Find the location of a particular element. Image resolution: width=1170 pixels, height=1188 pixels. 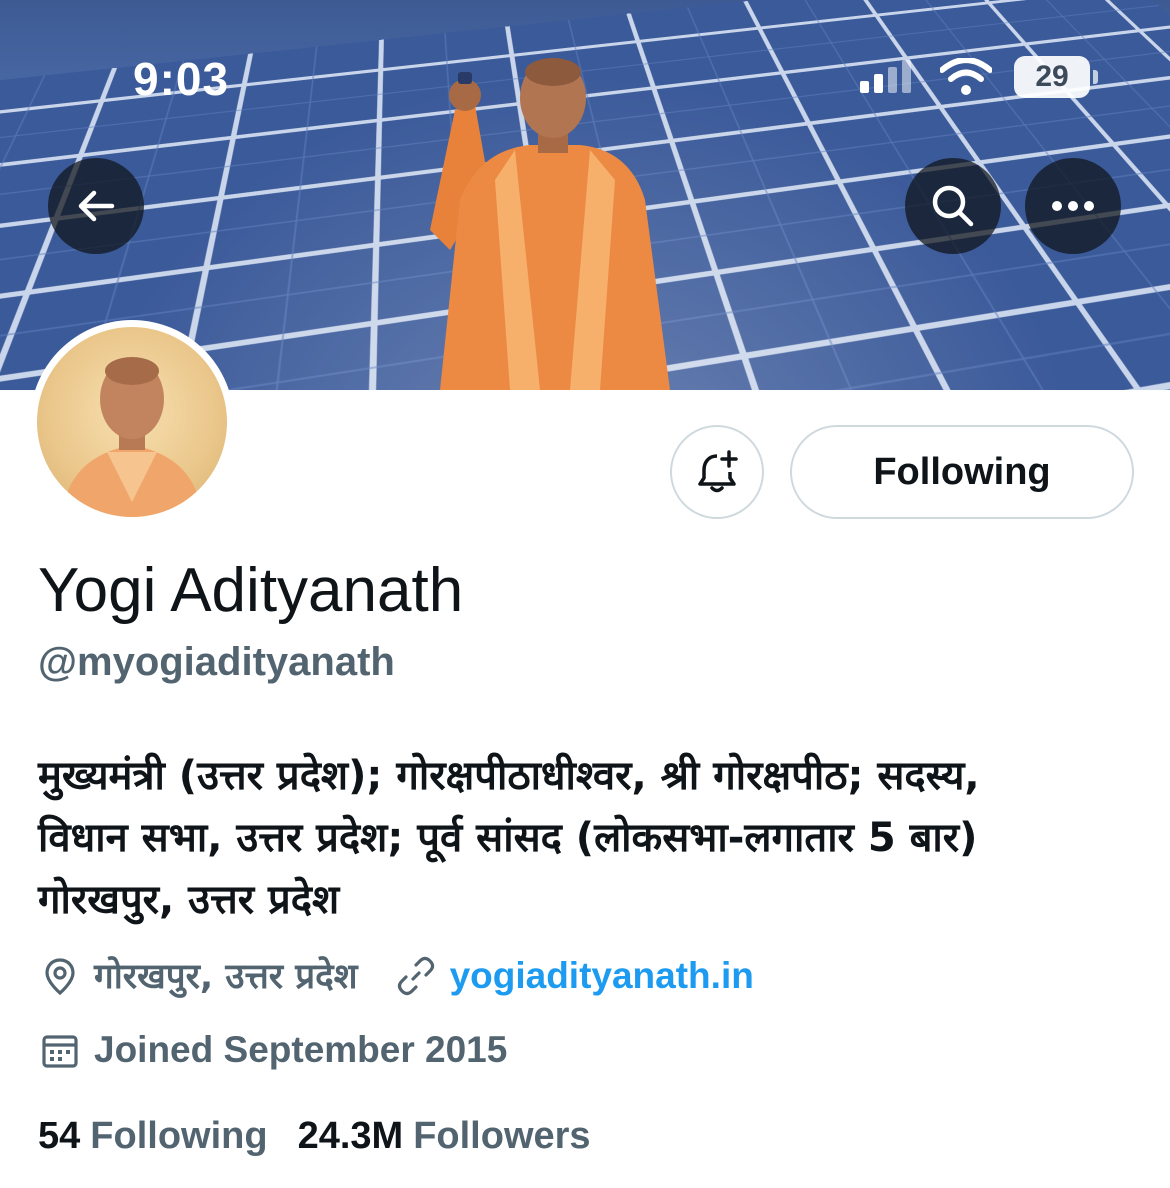

more-button is located at coordinates (1073, 206).